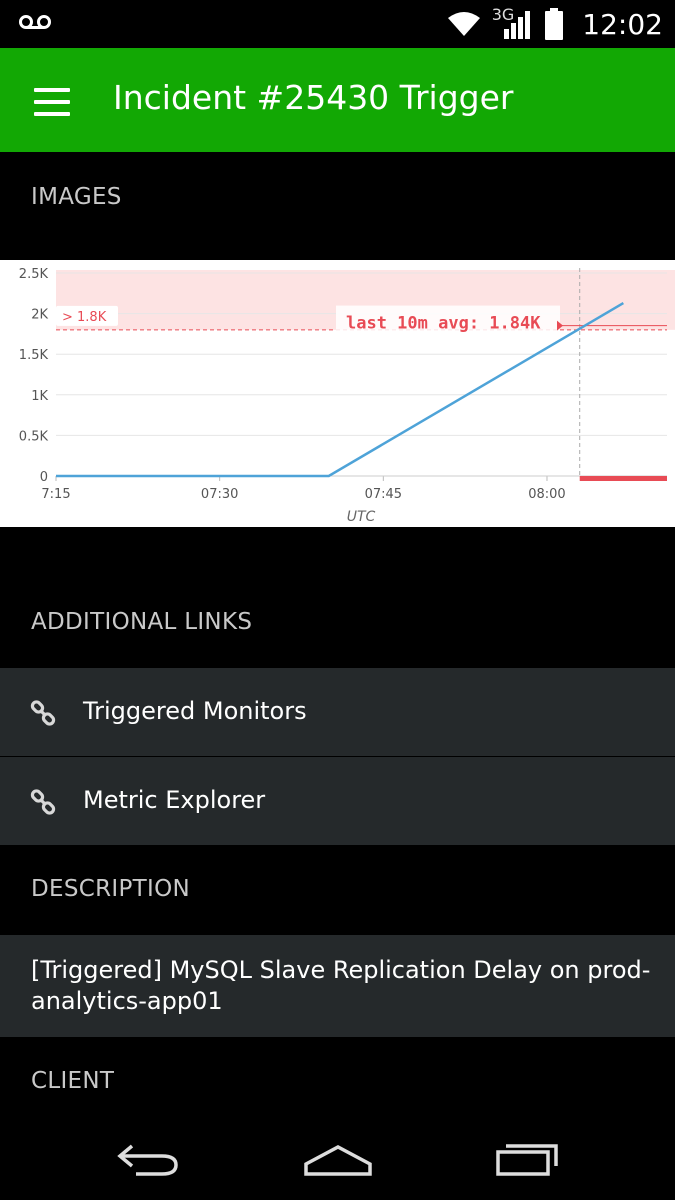 The image size is (675, 1200). What do you see at coordinates (337, 24) in the screenshot?
I see `status-bar: 3G 12:02` at bounding box center [337, 24].